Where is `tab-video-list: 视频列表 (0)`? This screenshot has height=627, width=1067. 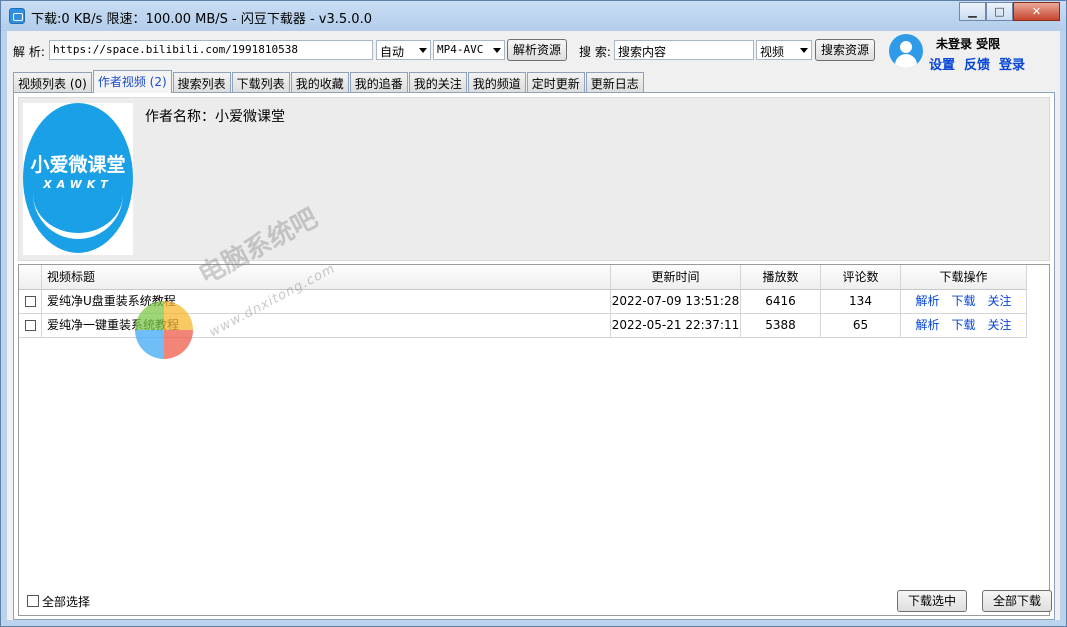
tab-video-list: 视频列表 (0) is located at coordinates (52, 82).